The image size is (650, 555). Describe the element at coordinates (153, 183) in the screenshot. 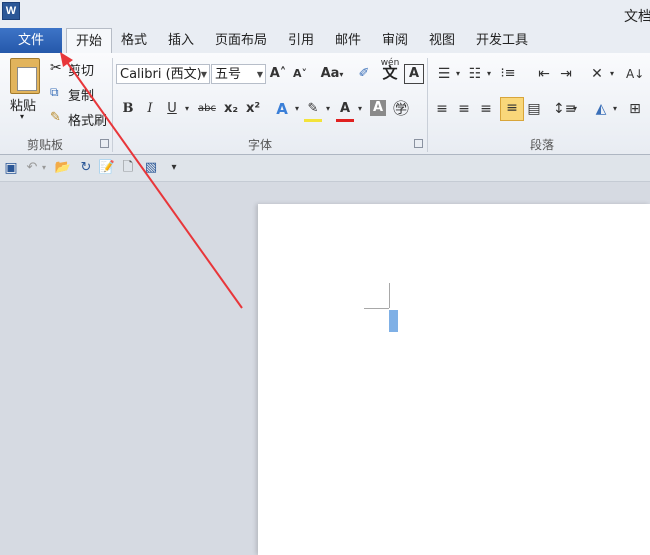

I see `annotation-arrow-line` at that location.